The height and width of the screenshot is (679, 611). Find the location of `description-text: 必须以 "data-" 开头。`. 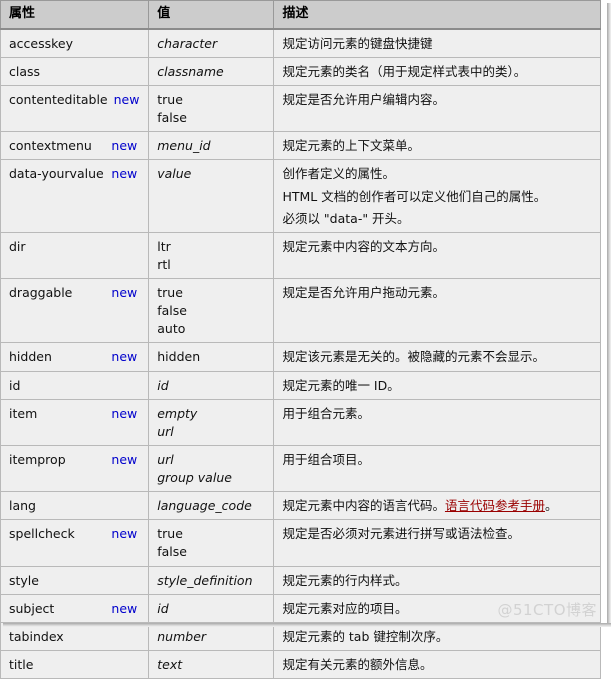

description-text: 必须以 "data-" 开头。 is located at coordinates (346, 218).